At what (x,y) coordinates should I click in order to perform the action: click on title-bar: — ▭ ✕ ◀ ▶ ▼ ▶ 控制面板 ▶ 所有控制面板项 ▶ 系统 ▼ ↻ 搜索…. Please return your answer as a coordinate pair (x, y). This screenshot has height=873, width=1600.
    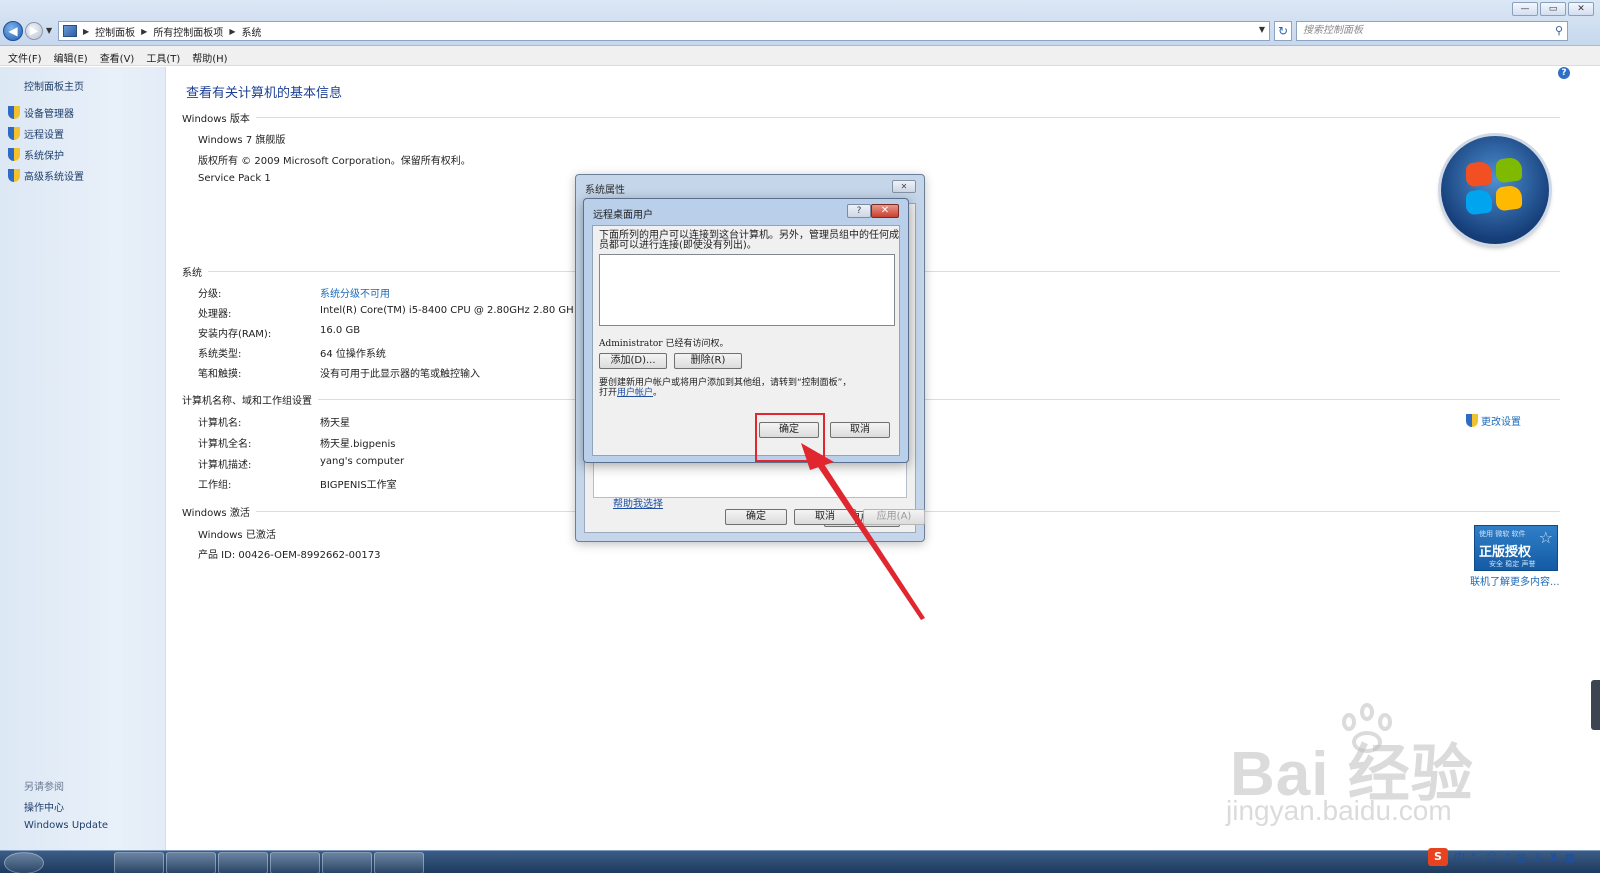
    Looking at the image, I should click on (800, 23).